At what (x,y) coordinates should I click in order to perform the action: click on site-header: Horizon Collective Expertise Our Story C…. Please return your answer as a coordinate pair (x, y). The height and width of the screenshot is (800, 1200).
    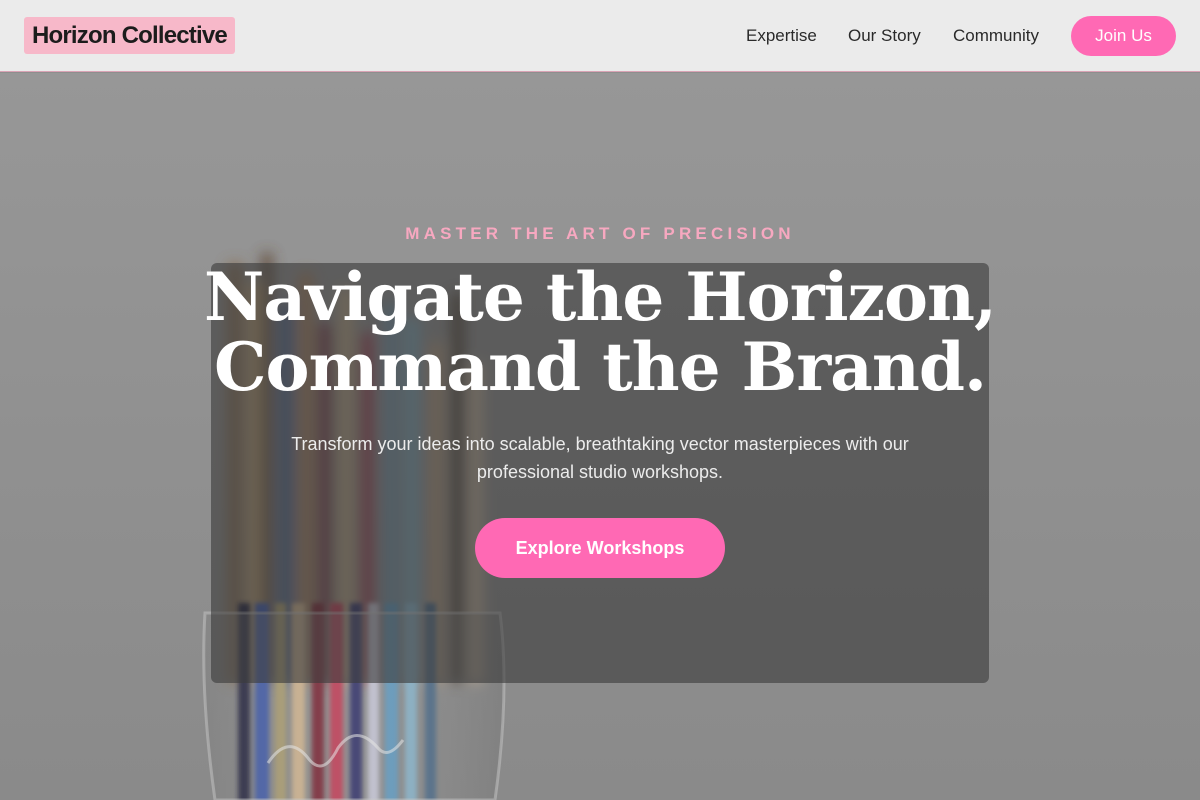
    Looking at the image, I should click on (600, 36).